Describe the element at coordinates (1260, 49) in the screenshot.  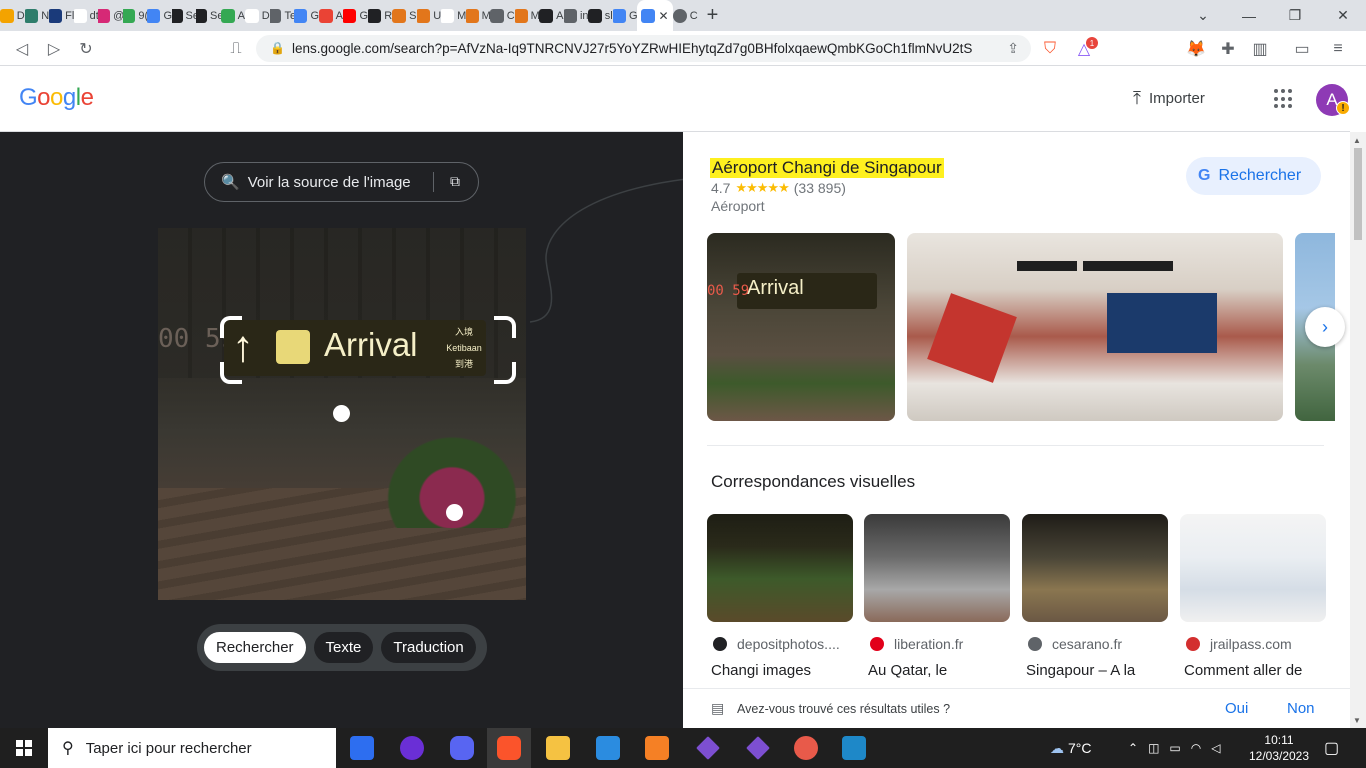
I see `sidebar-icon: ▥` at that location.